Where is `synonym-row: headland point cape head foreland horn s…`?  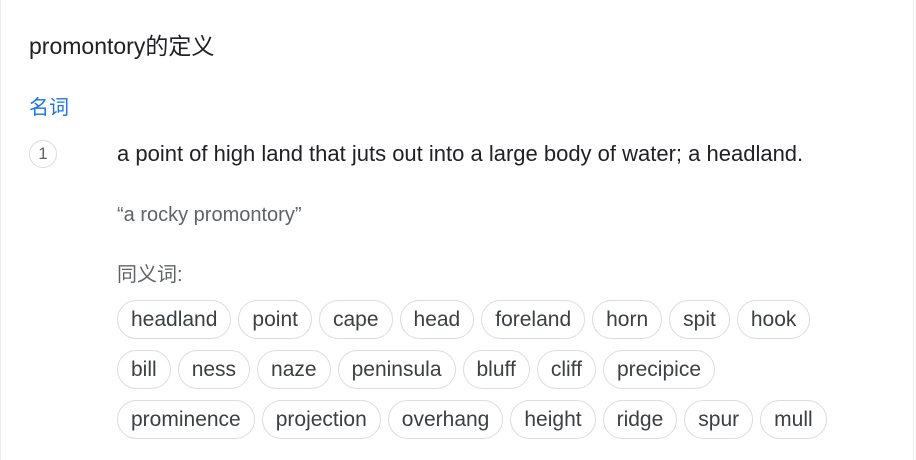
synonym-row: headland point cape head foreland horn s… is located at coordinates (497, 320).